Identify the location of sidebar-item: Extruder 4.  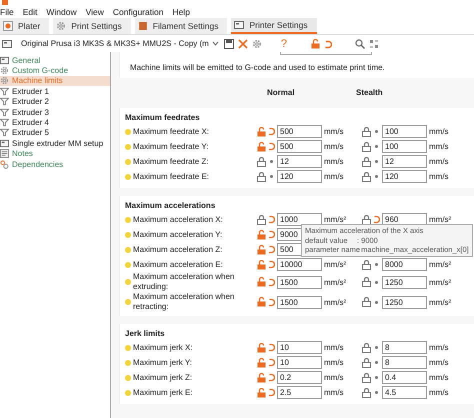
(55, 122).